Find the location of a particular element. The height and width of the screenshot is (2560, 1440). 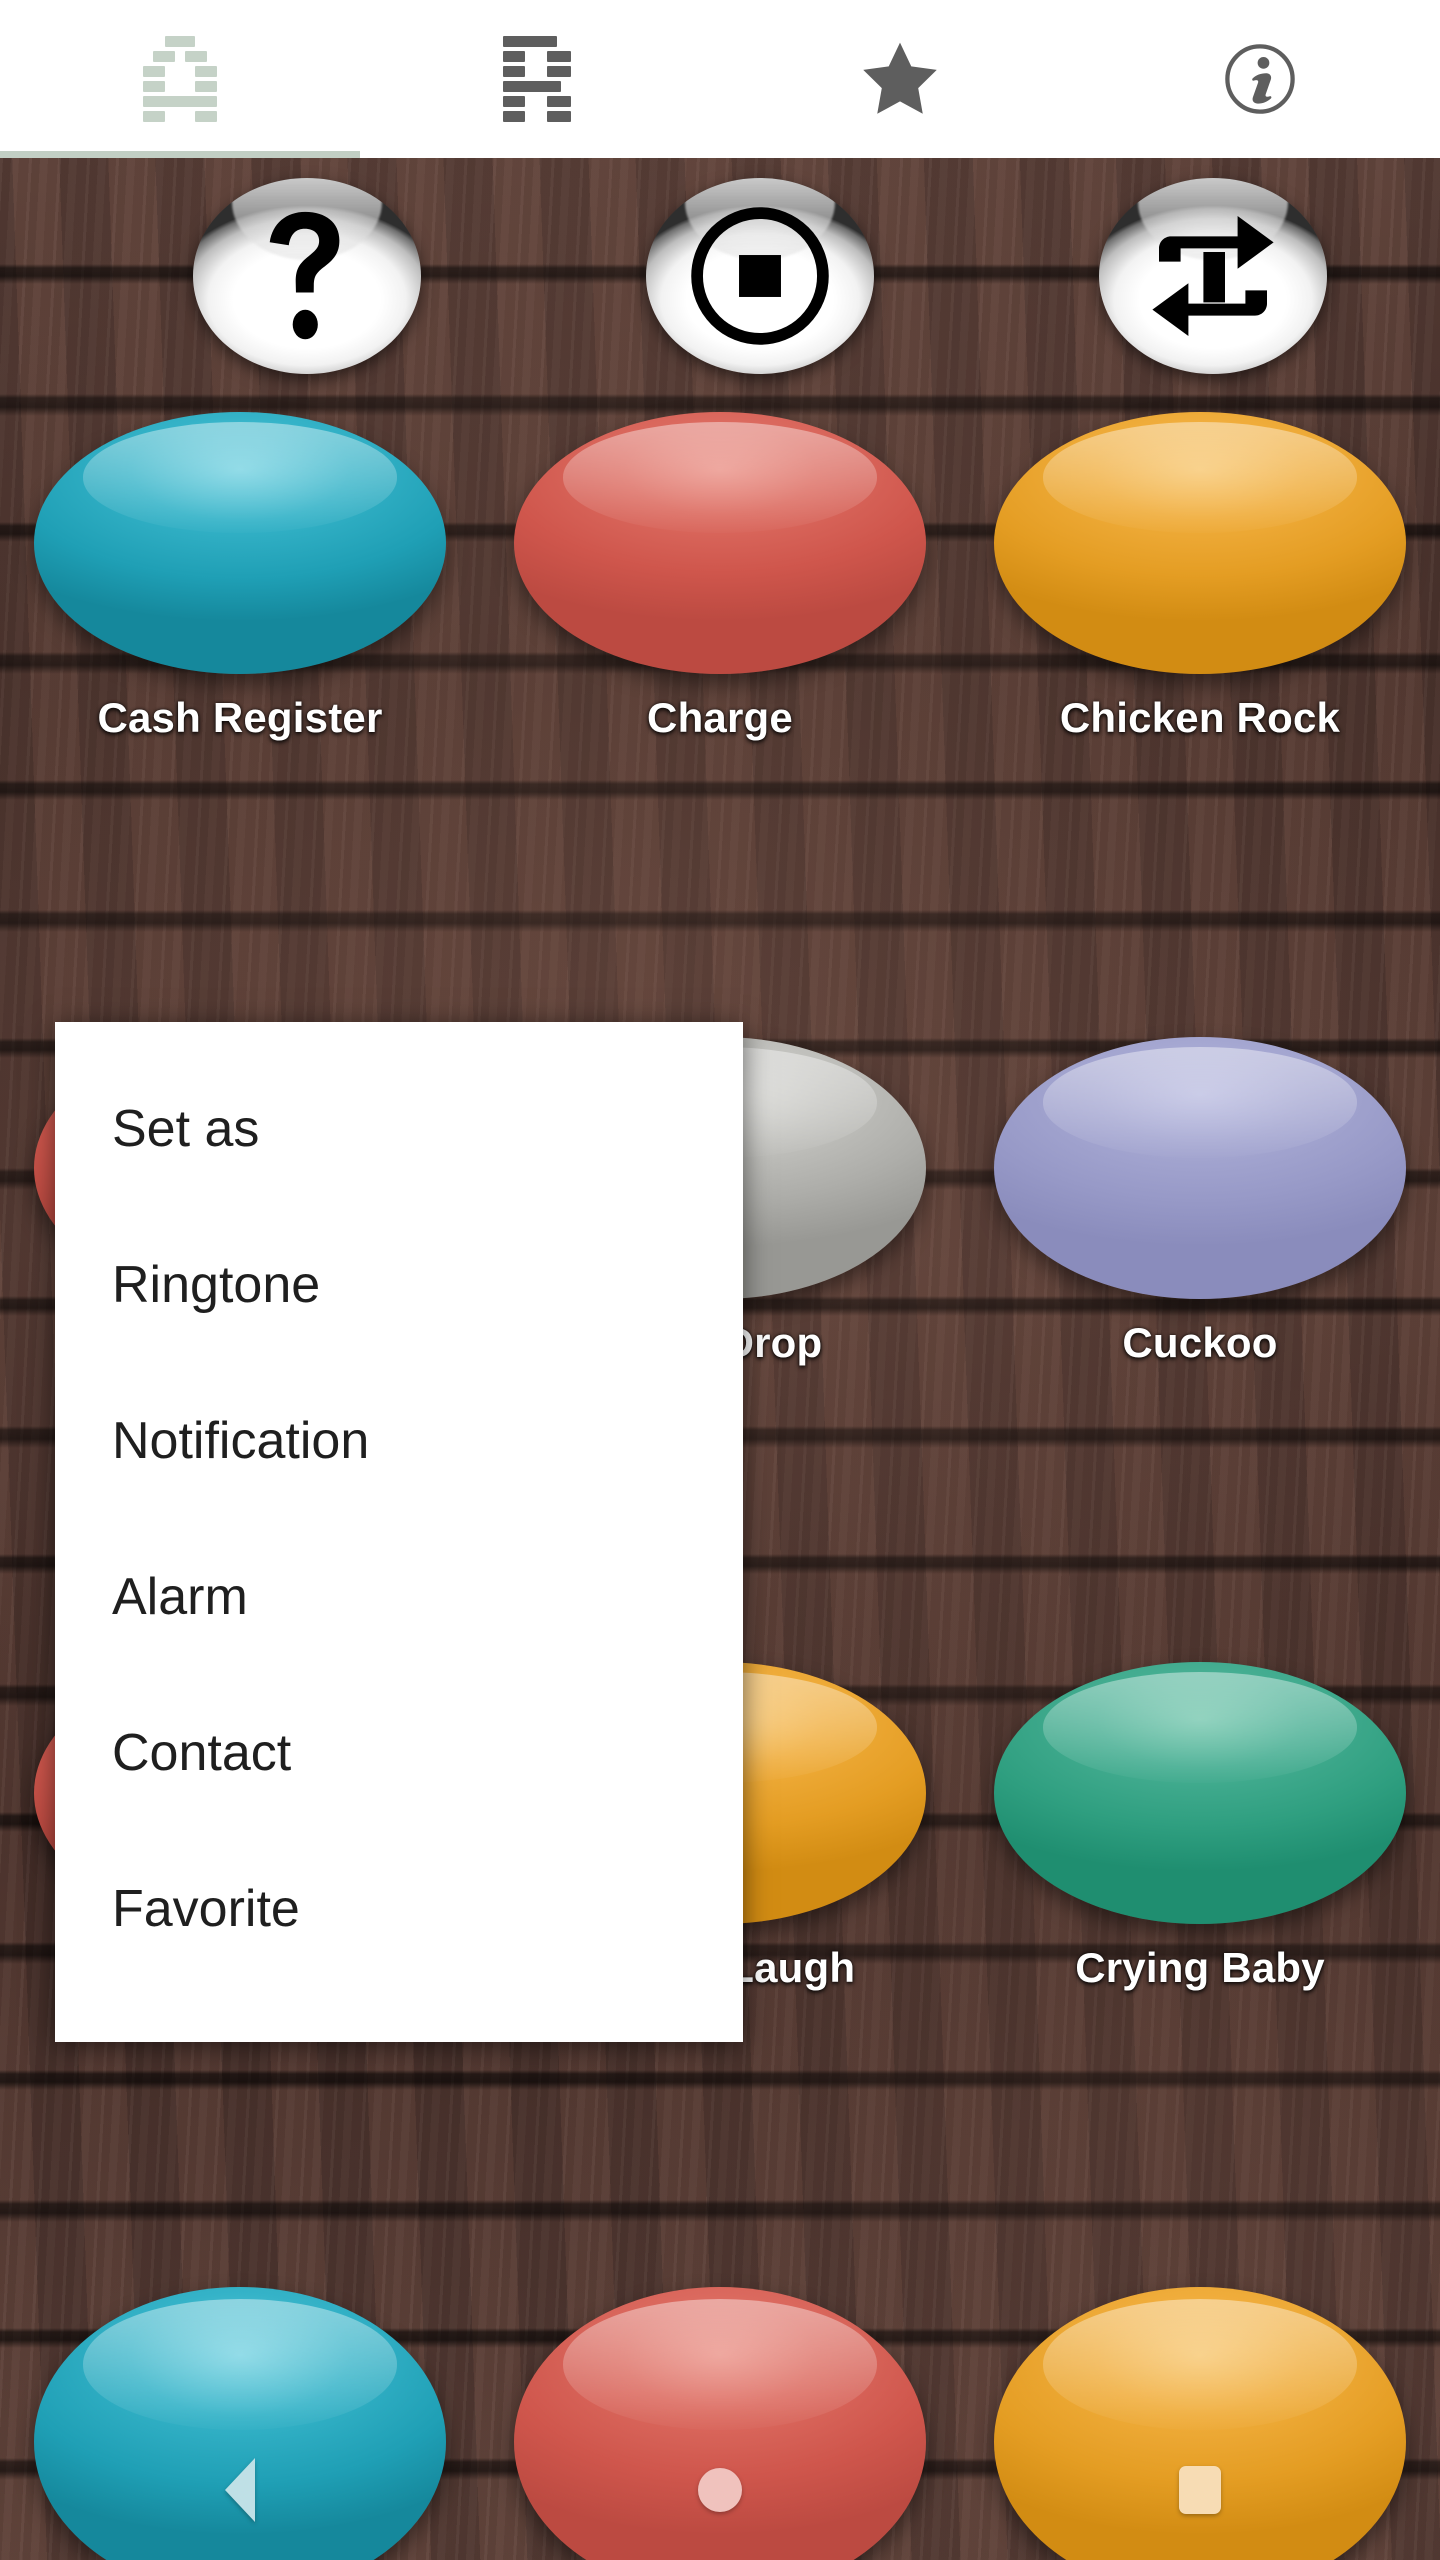

control-slot-repeat is located at coordinates (1213, 276).